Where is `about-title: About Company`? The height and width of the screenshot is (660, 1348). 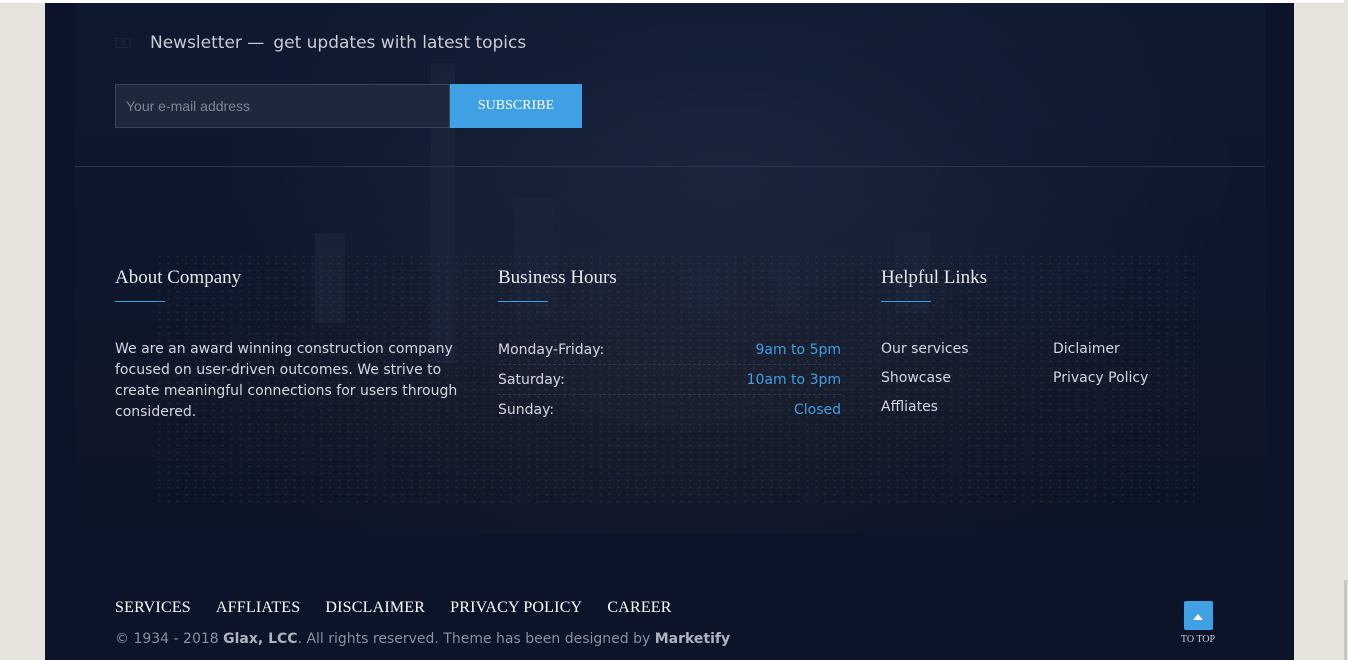 about-title: About Company is located at coordinates (178, 277).